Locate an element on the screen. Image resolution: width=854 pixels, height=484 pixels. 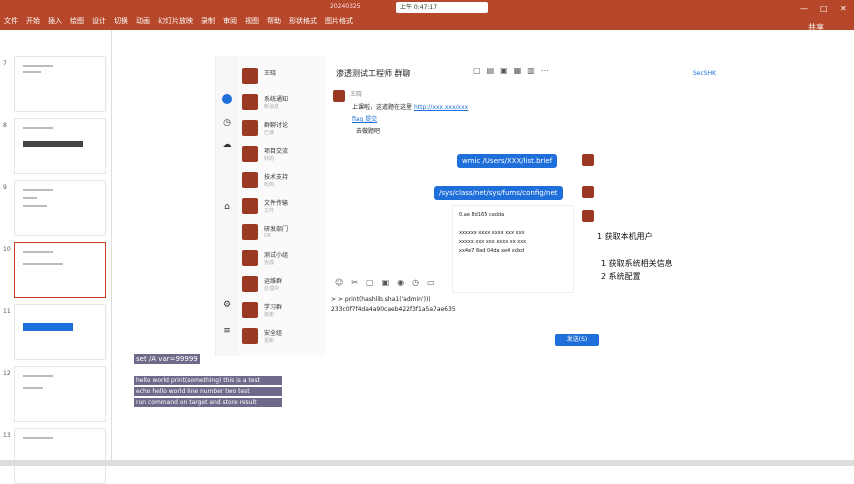
close-icon: ✕ is located at coordinates (843, 8).